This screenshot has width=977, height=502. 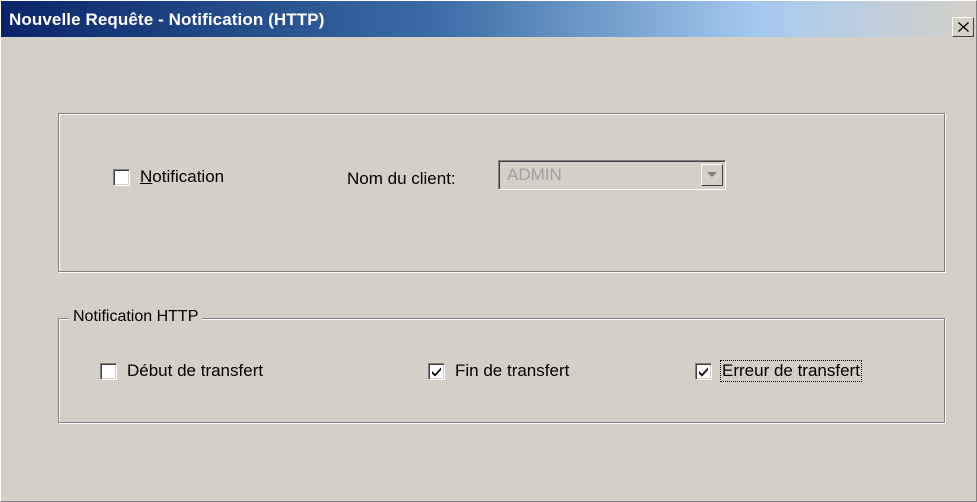 What do you see at coordinates (195, 370) in the screenshot?
I see `transfer-start-label: Début de transfert` at bounding box center [195, 370].